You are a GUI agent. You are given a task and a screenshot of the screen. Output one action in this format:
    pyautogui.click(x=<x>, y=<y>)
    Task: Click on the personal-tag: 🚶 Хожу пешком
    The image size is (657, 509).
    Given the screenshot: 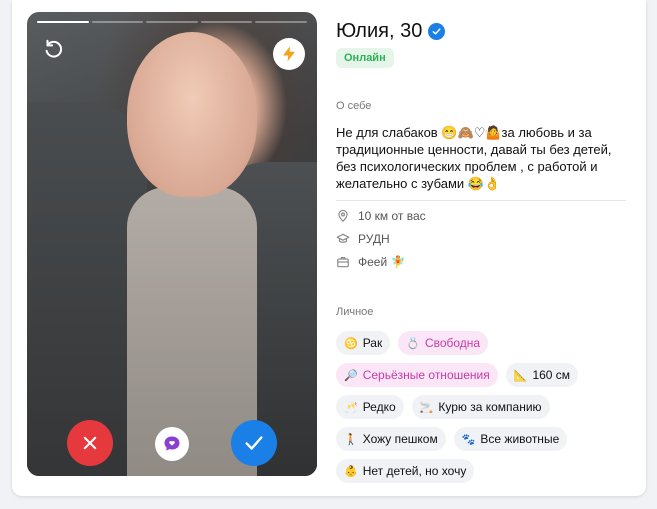 What is the action you would take?
    pyautogui.click(x=391, y=439)
    